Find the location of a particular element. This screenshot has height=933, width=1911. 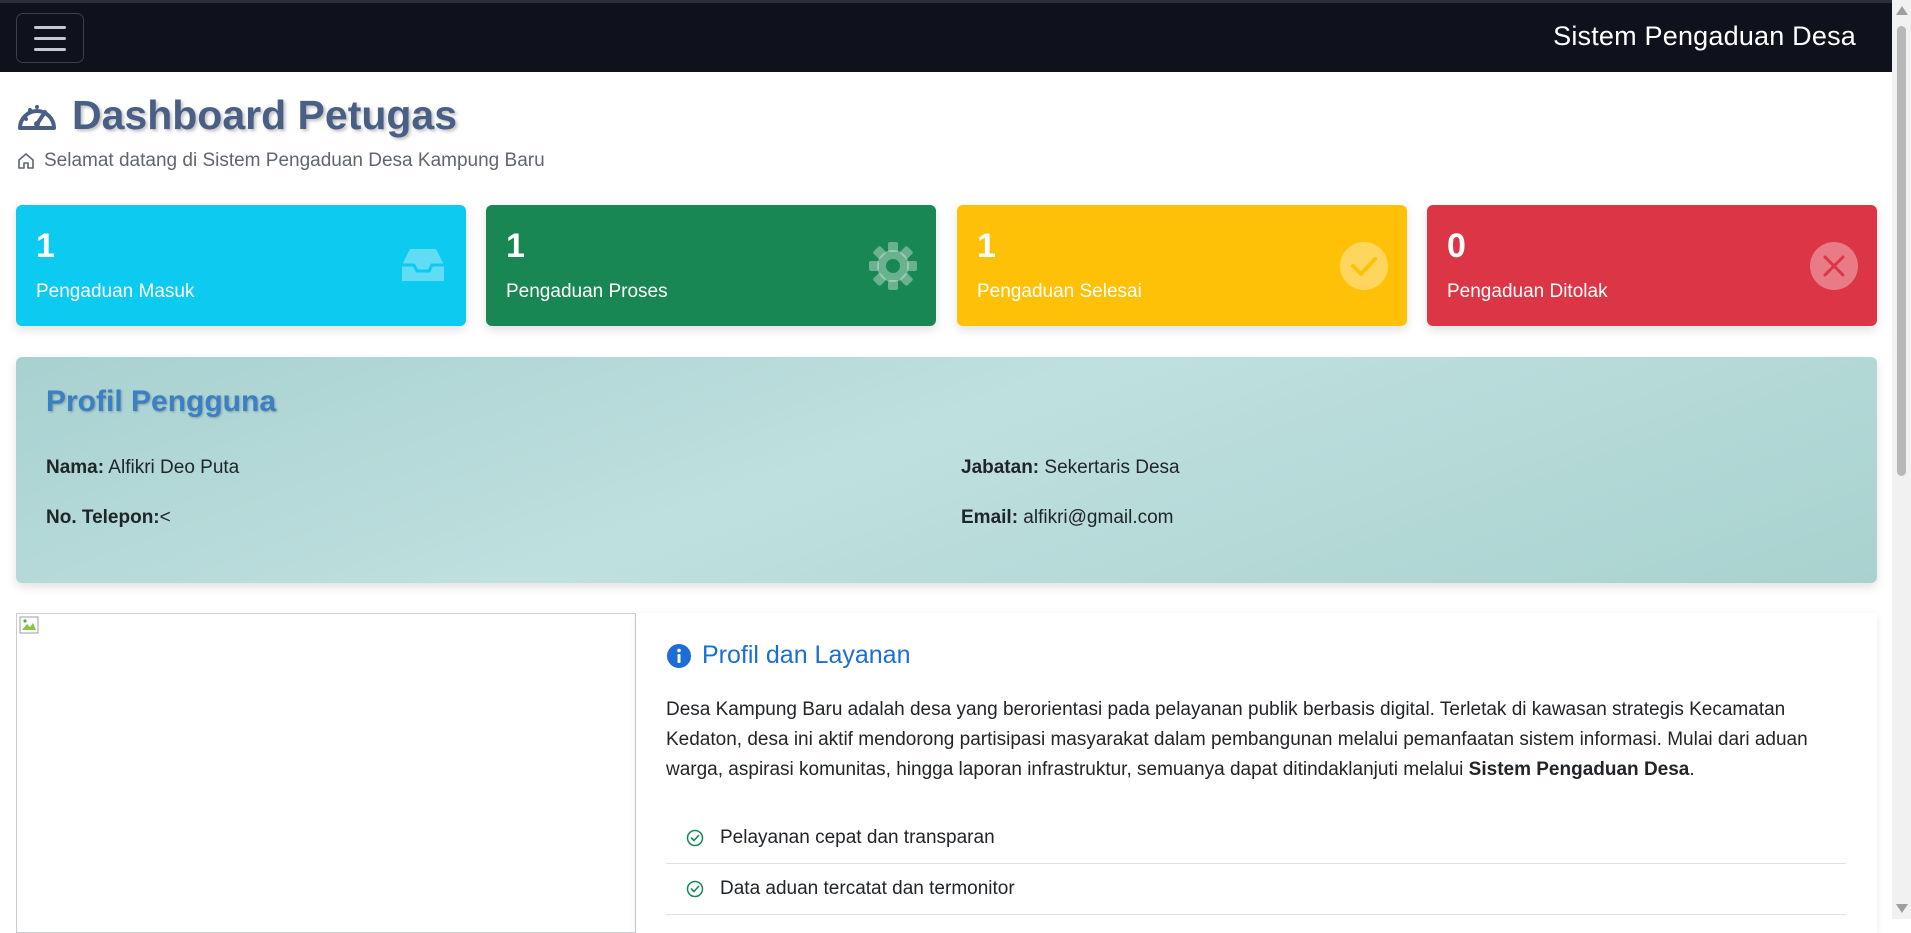

service-title-row: Profil dan Layanan is located at coordinates (788, 655).